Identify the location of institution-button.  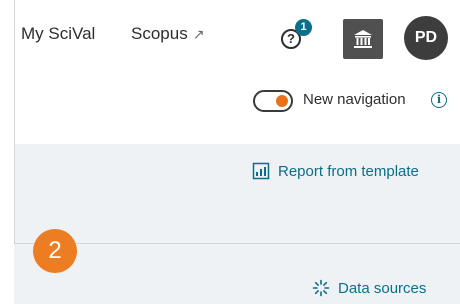
(363, 39).